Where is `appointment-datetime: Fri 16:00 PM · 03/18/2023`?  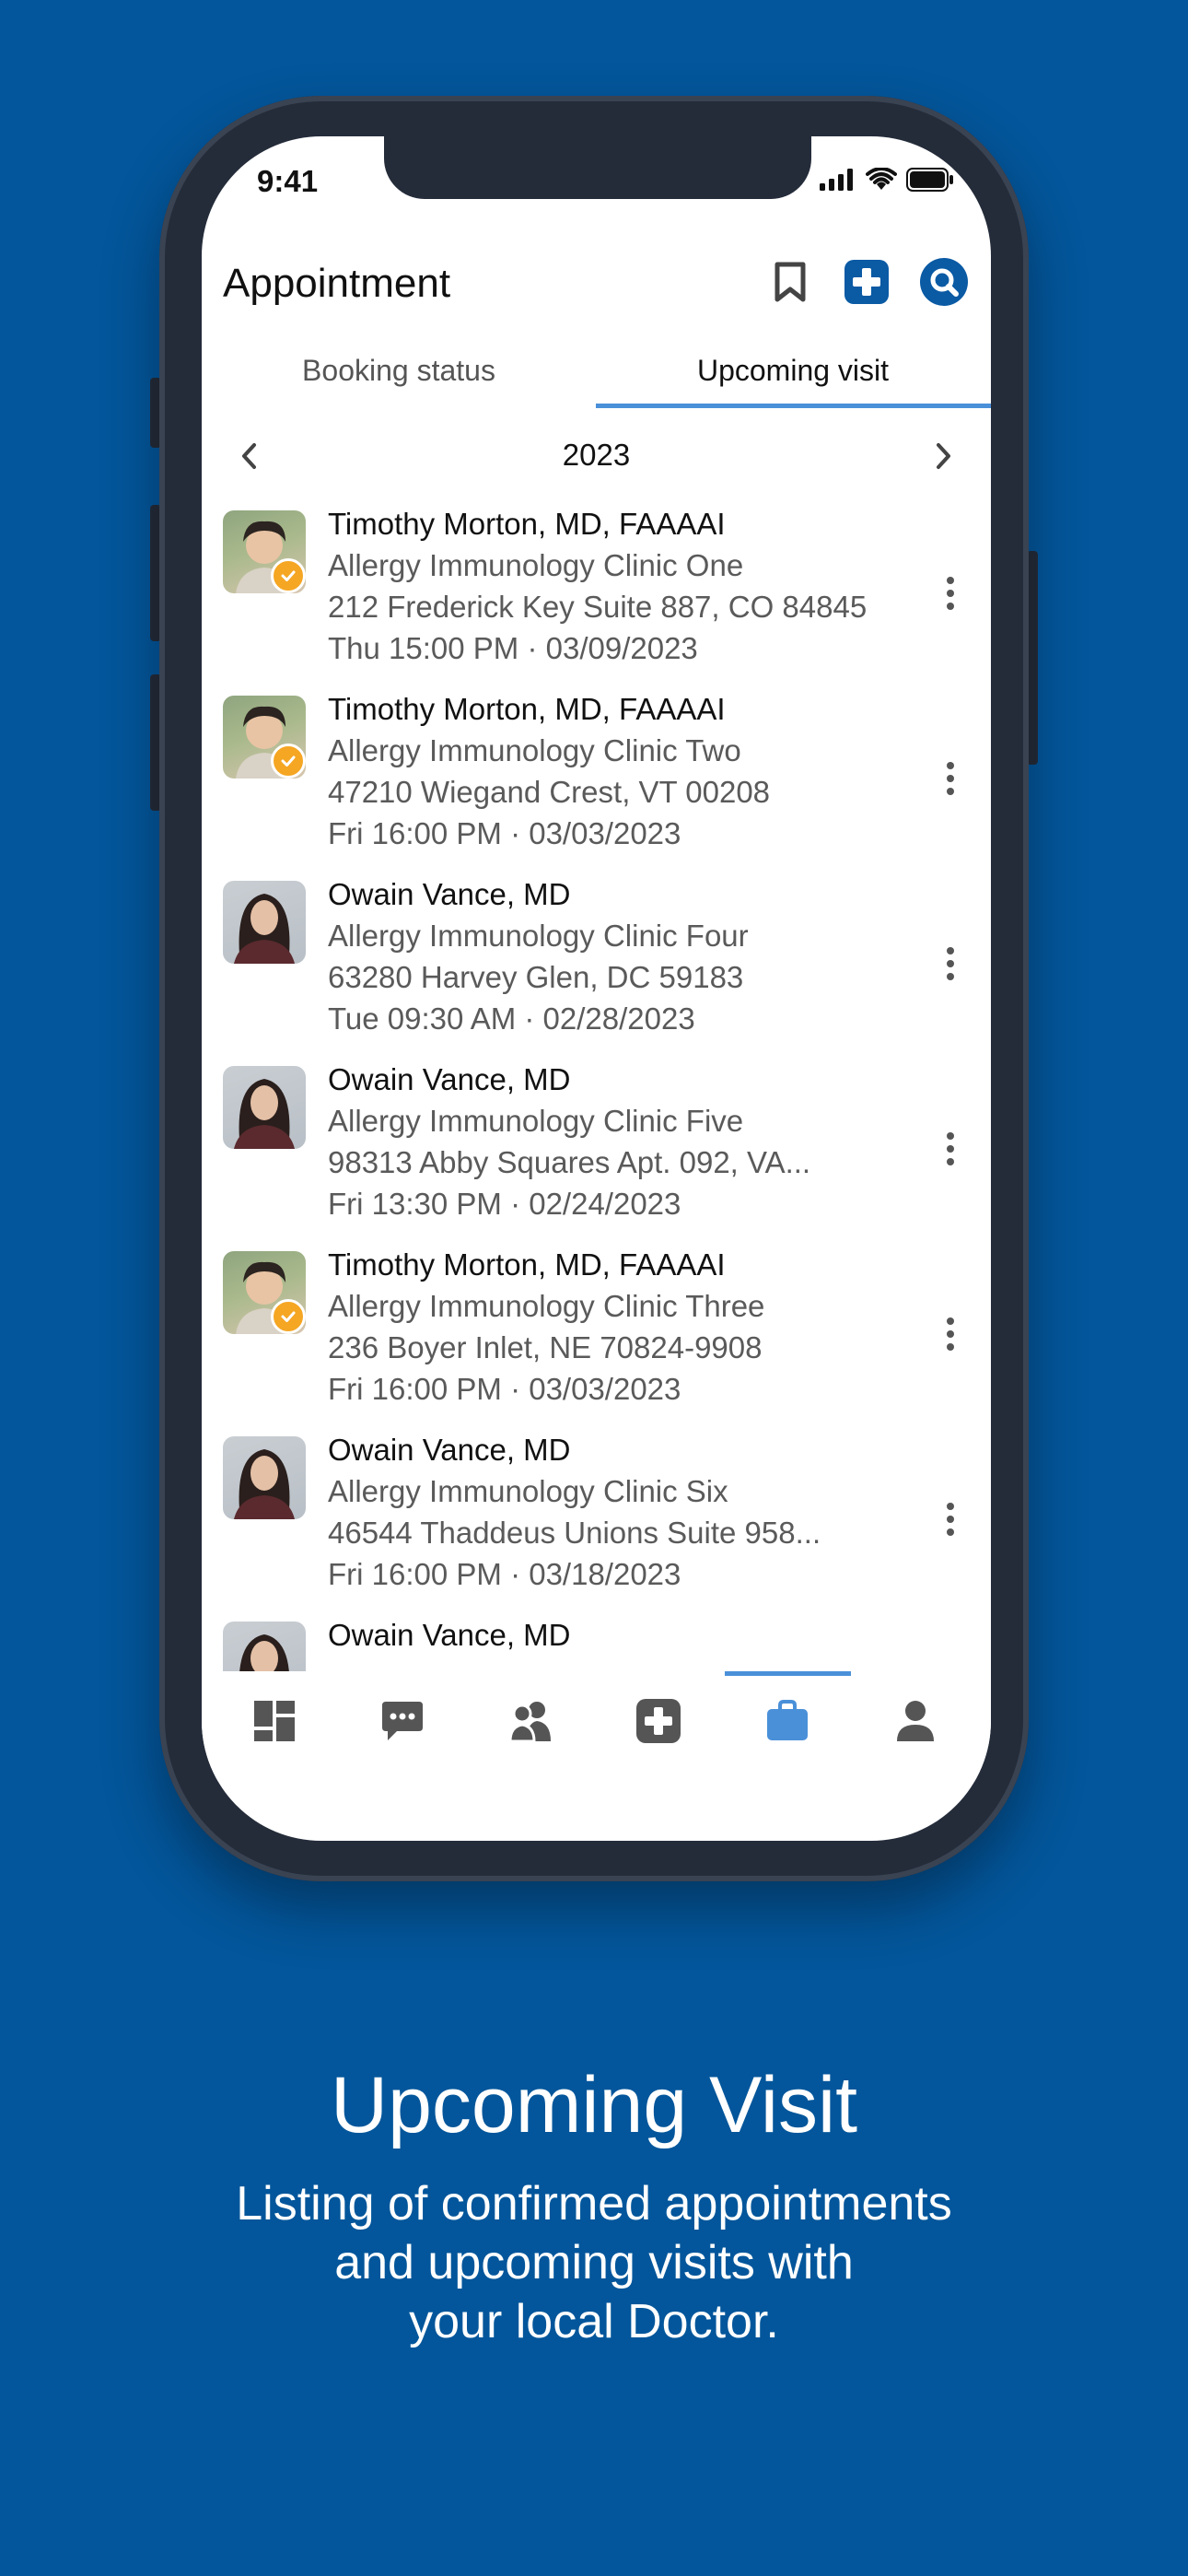
appointment-datetime: Fri 16:00 PM · 03/18/2023 is located at coordinates (504, 1574).